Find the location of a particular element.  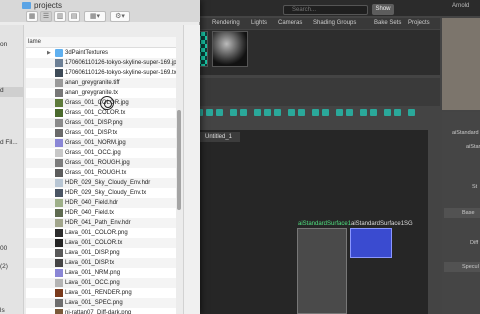

file-row: Grass_001_DISP.png is located at coordinates (101, 123).